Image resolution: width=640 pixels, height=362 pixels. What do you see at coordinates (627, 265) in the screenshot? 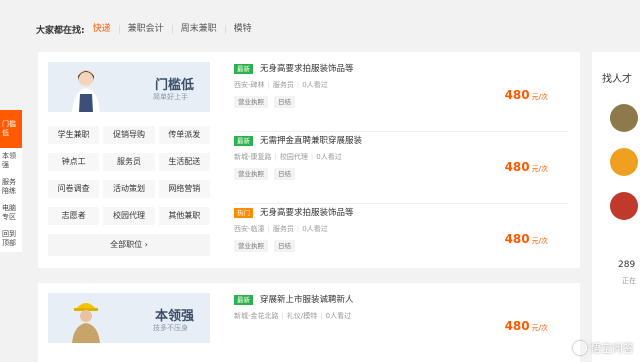
I see `talent-count: 289` at bounding box center [627, 265].